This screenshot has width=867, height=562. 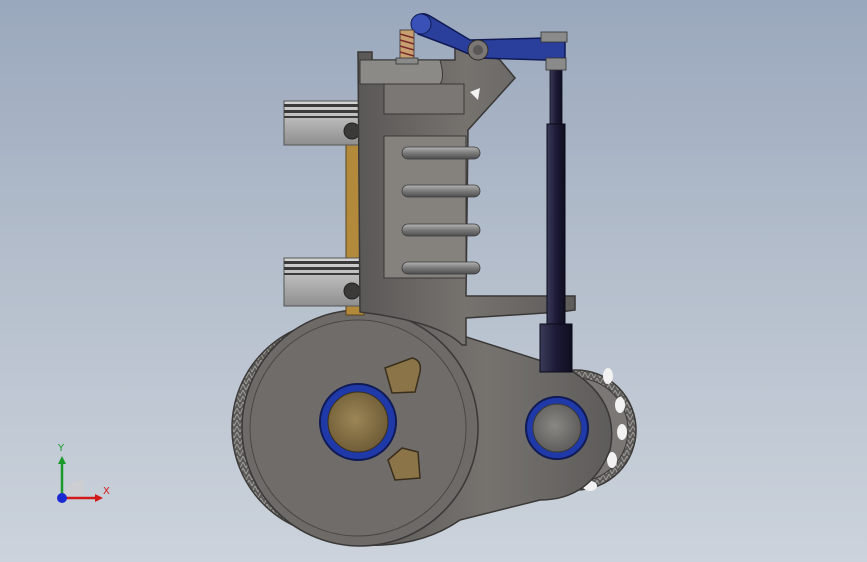 I want to click on z-axis-dot, so click(x=62, y=498).